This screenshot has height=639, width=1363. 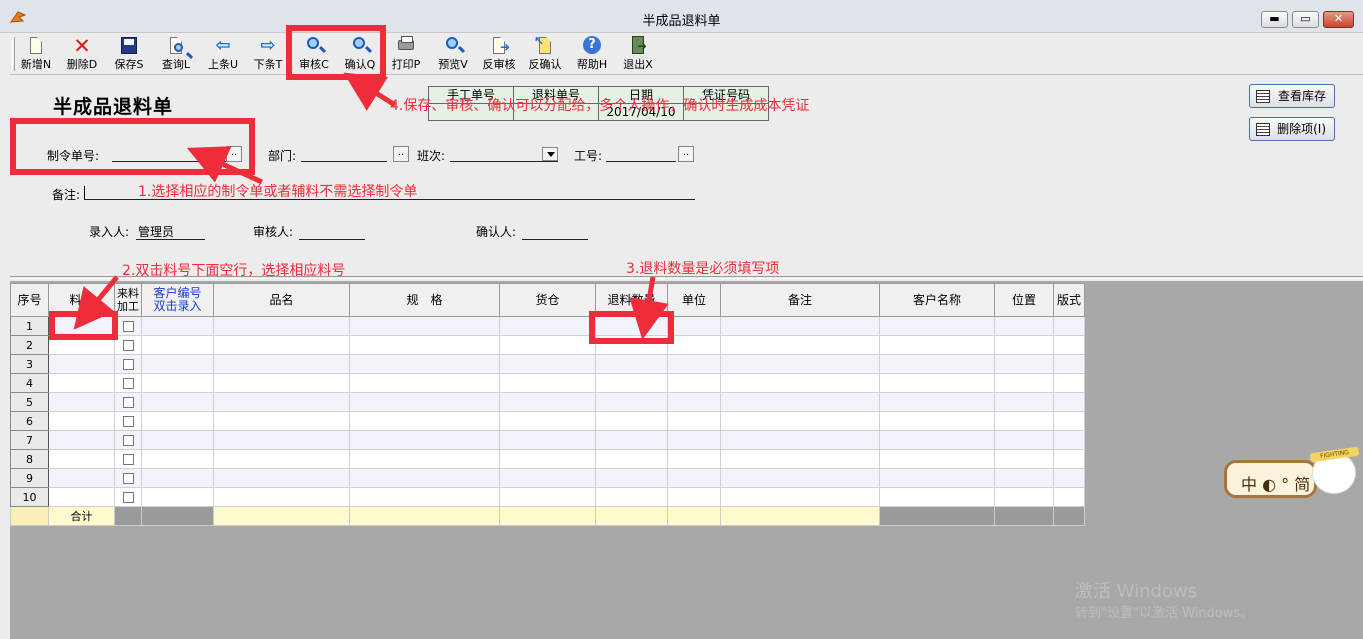 What do you see at coordinates (29, 383) in the screenshot?
I see `row-number: 4` at bounding box center [29, 383].